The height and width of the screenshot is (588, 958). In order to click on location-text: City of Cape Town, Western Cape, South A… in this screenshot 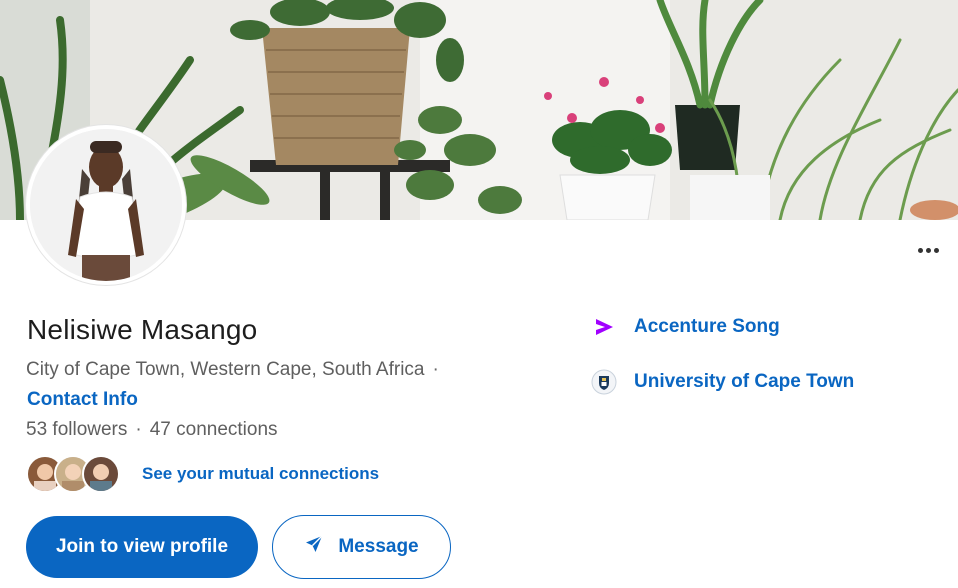, I will do `click(225, 369)`.